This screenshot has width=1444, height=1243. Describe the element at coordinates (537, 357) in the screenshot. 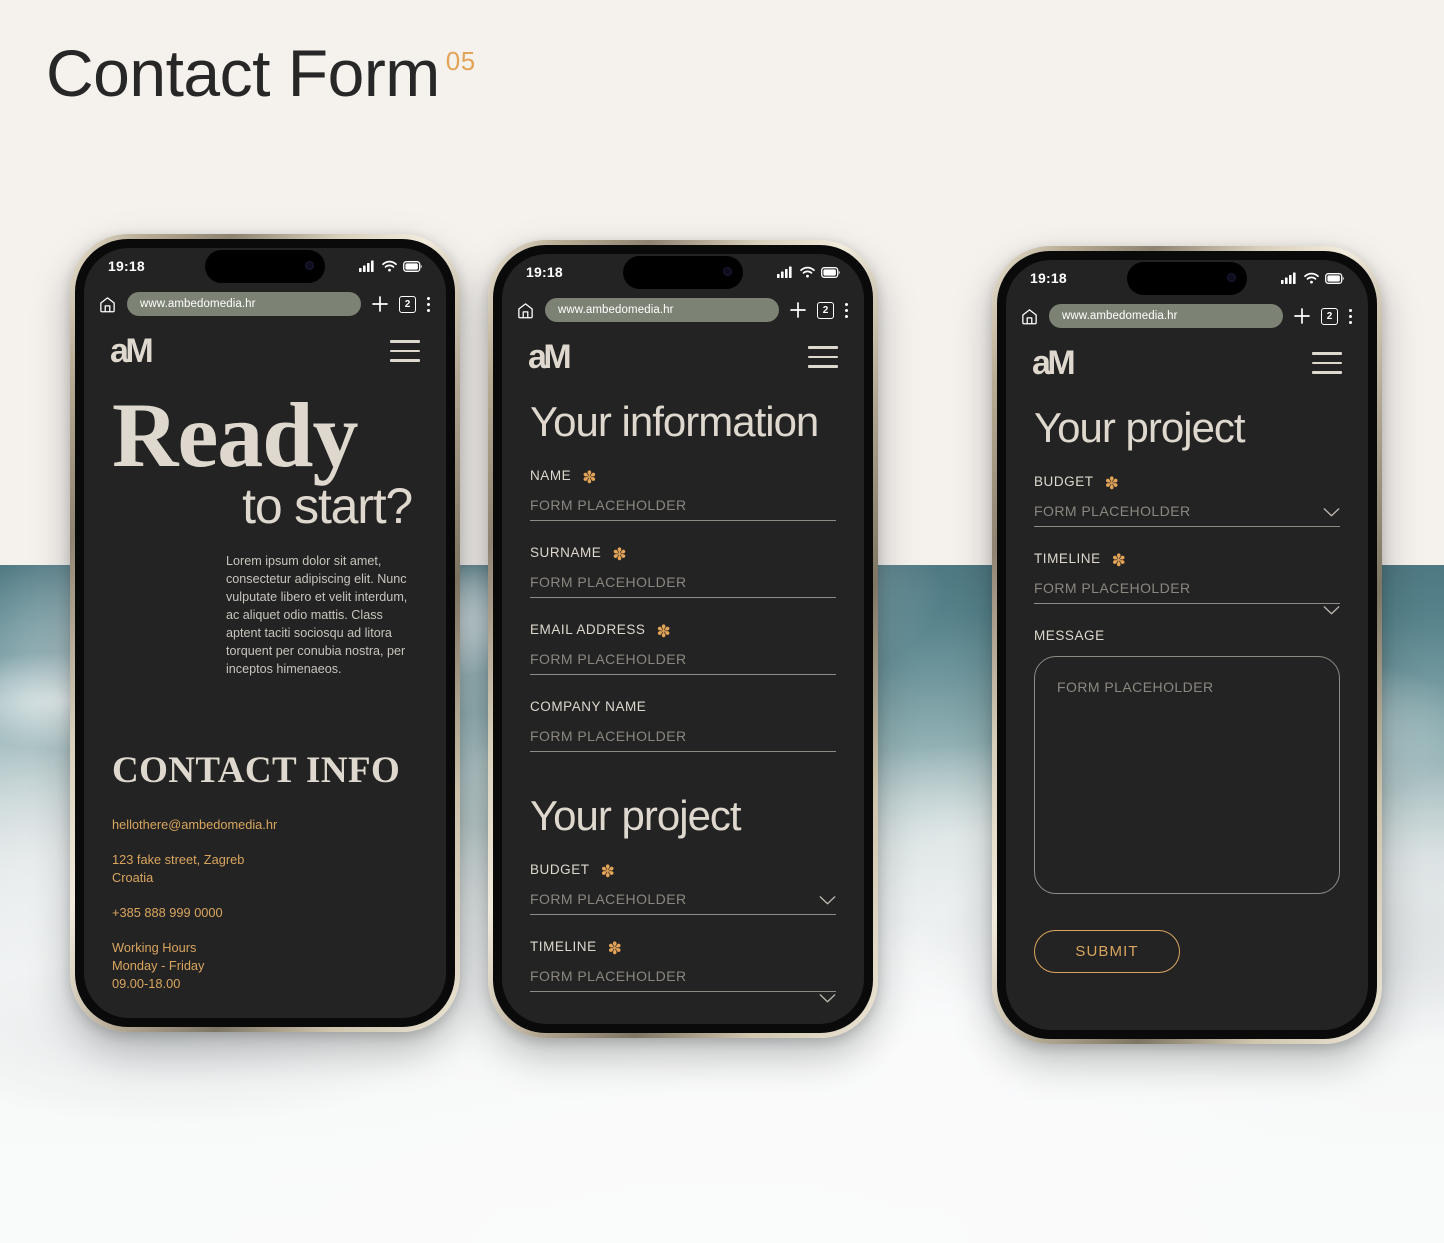

I see `logo-letter-a: a` at that location.